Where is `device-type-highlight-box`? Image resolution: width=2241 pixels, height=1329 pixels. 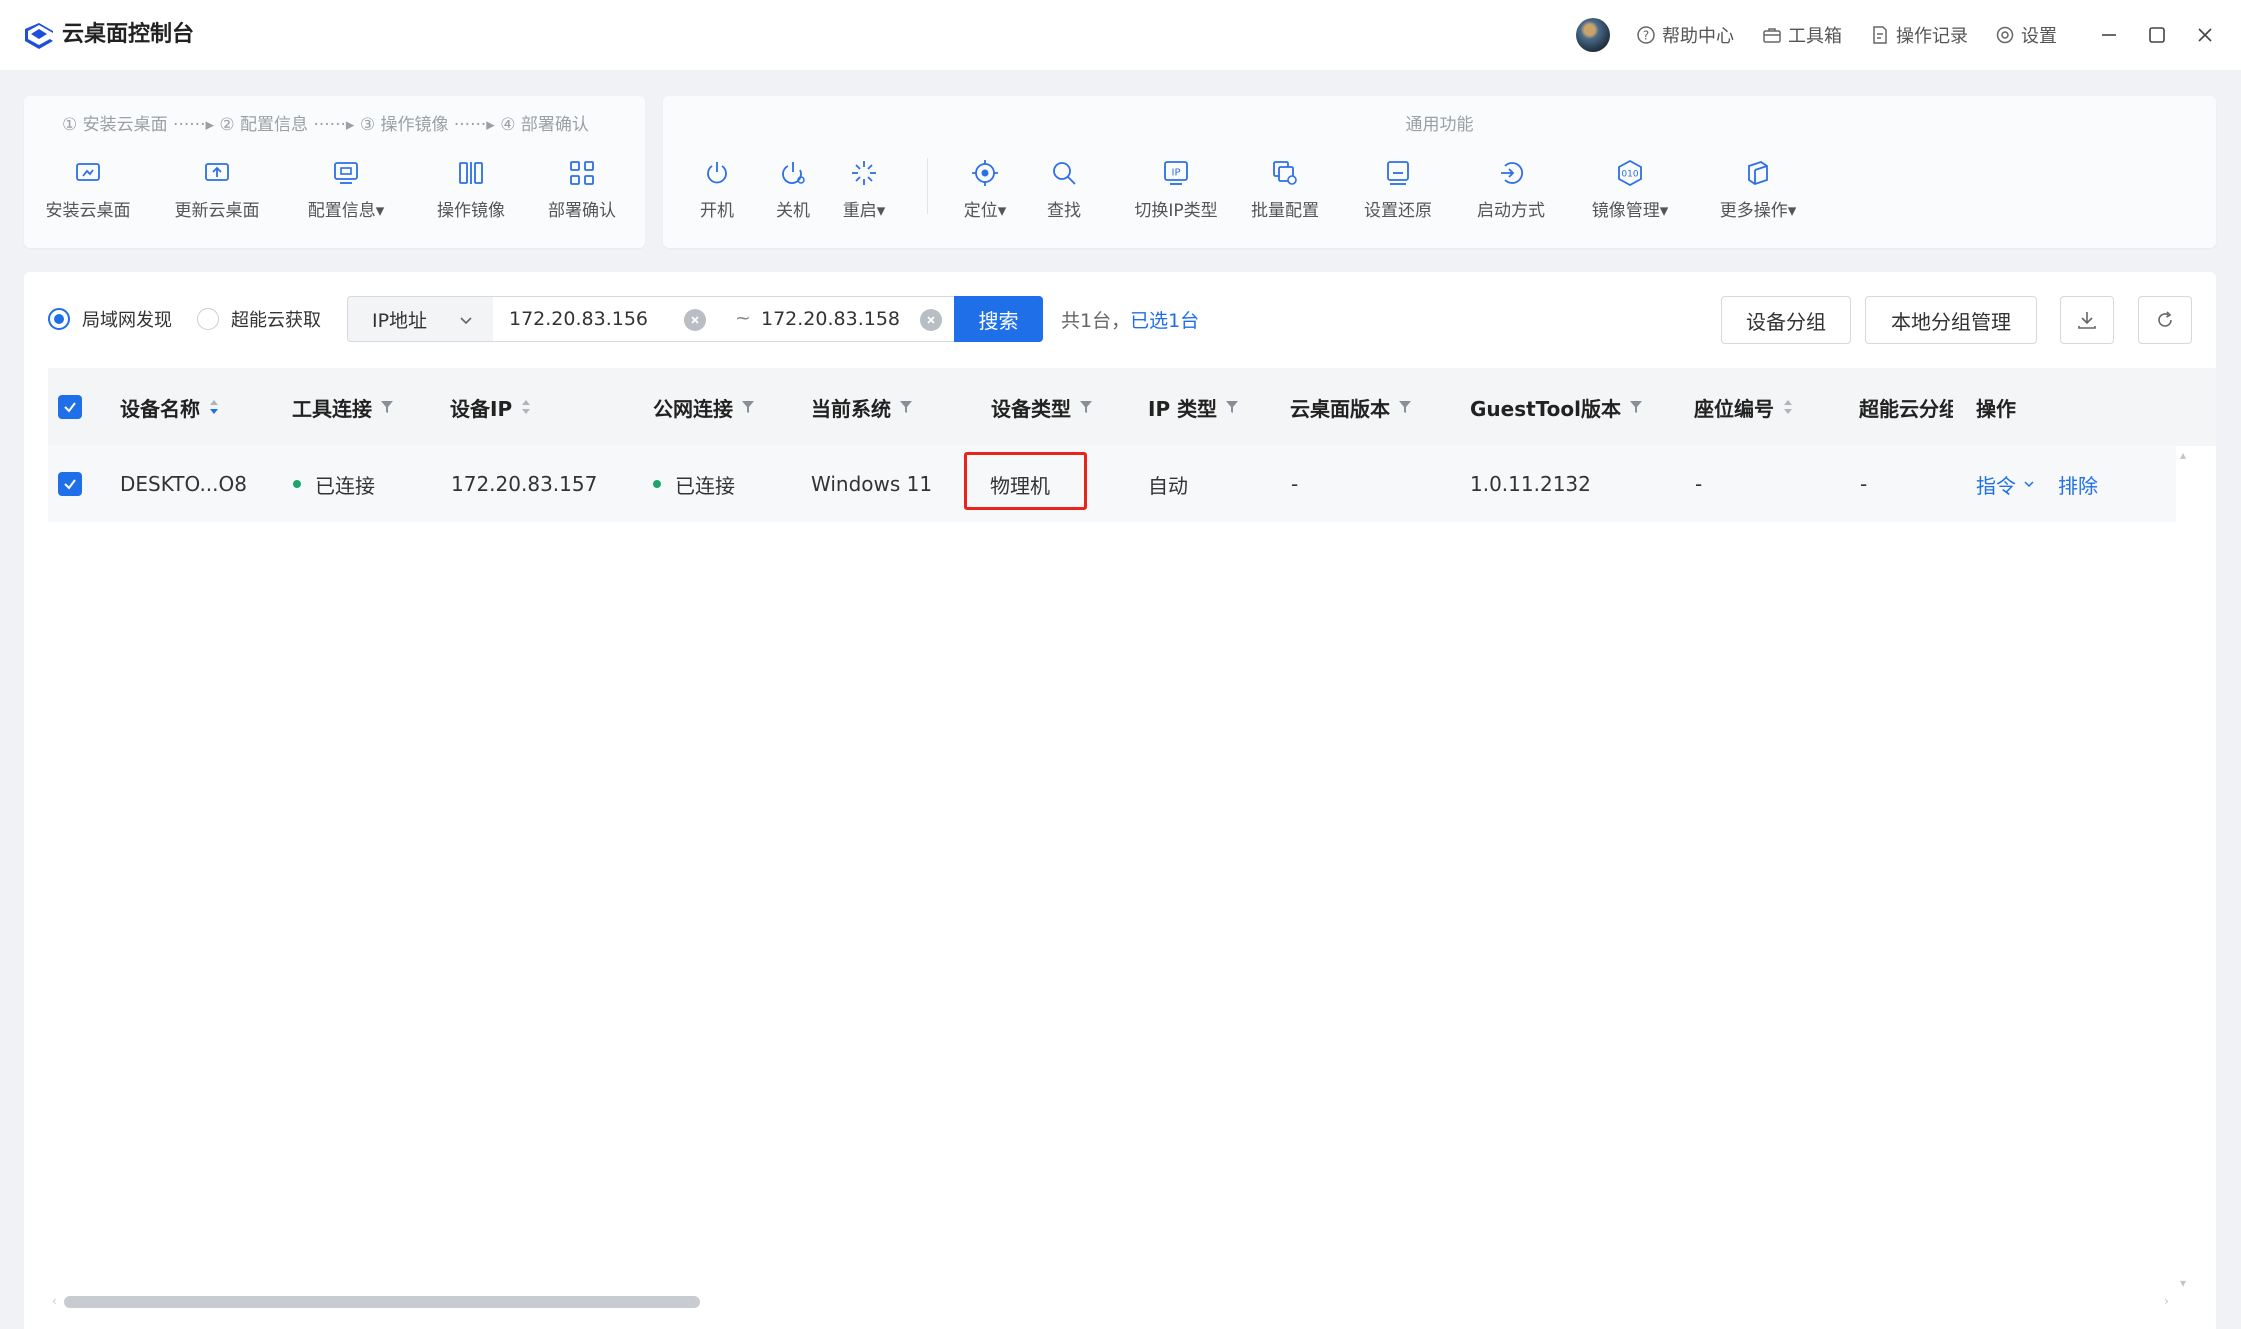 device-type-highlight-box is located at coordinates (1025, 481).